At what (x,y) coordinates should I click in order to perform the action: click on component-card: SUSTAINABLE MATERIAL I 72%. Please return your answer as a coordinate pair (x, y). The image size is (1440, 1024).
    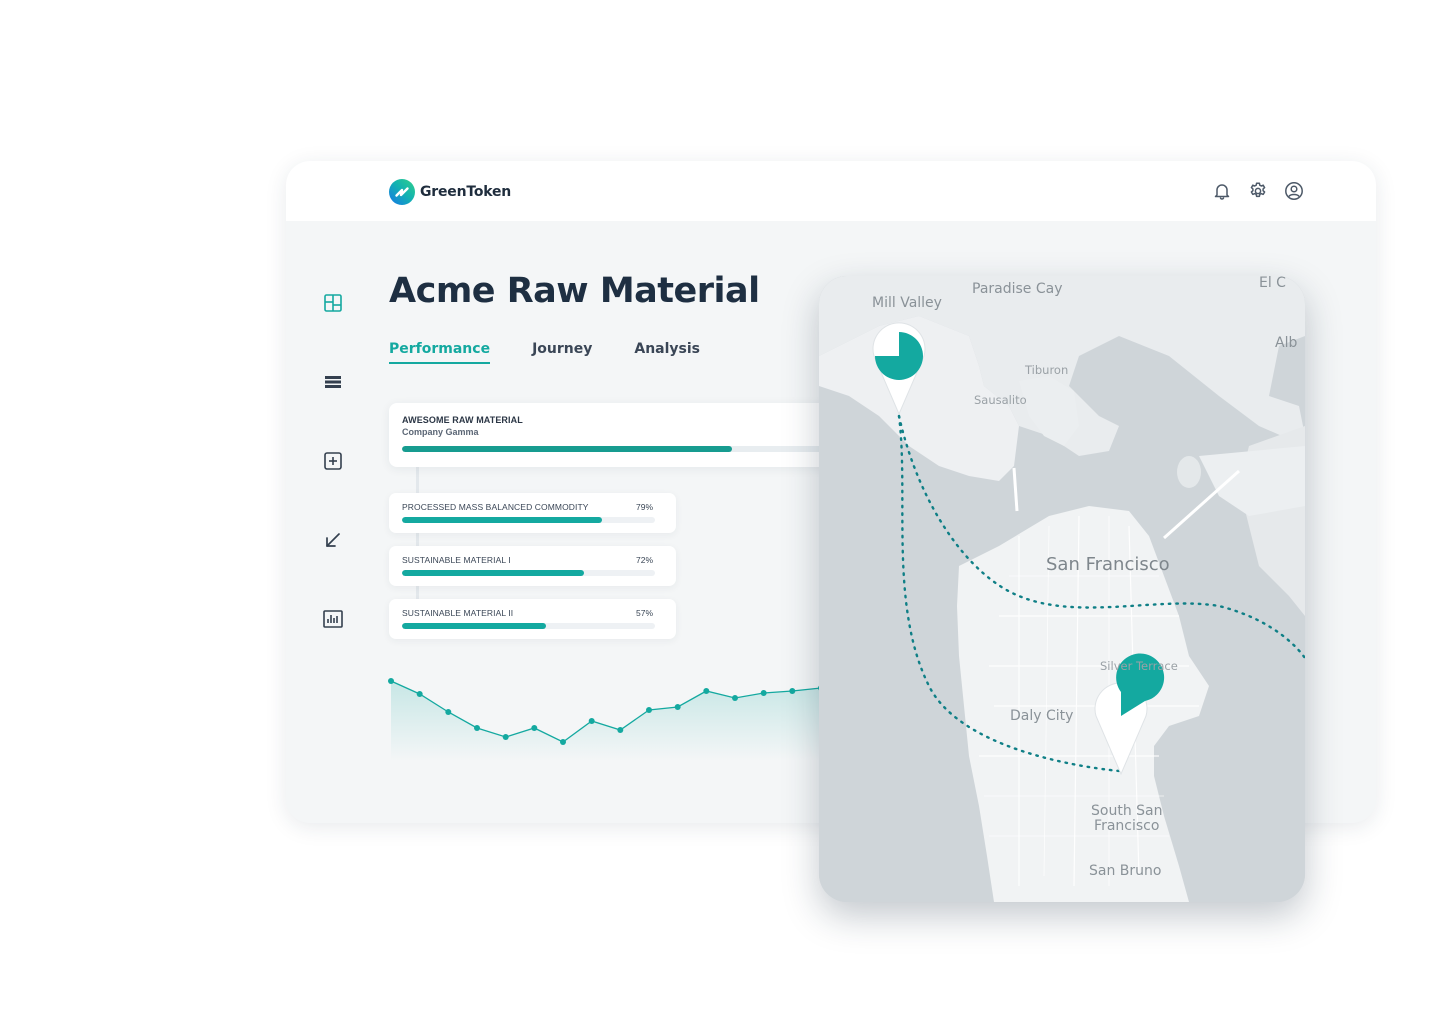
    Looking at the image, I should click on (532, 566).